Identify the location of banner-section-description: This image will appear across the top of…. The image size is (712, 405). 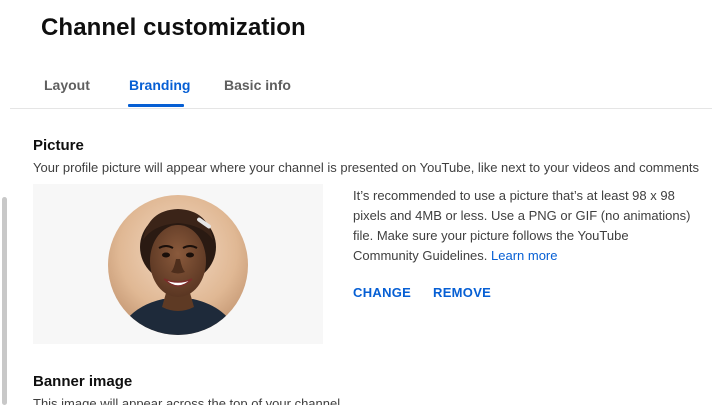
(187, 400).